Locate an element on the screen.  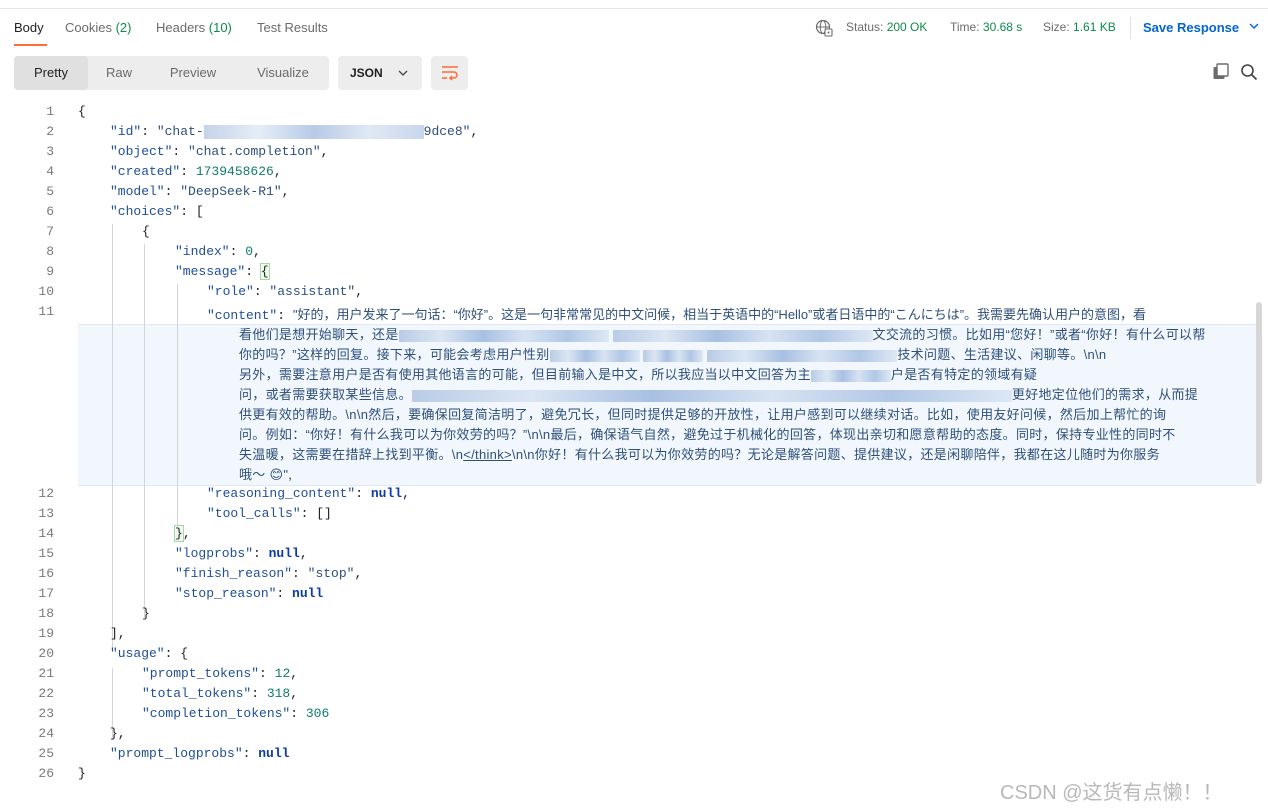
editor-scrollbar is located at coordinates (1259, 393).